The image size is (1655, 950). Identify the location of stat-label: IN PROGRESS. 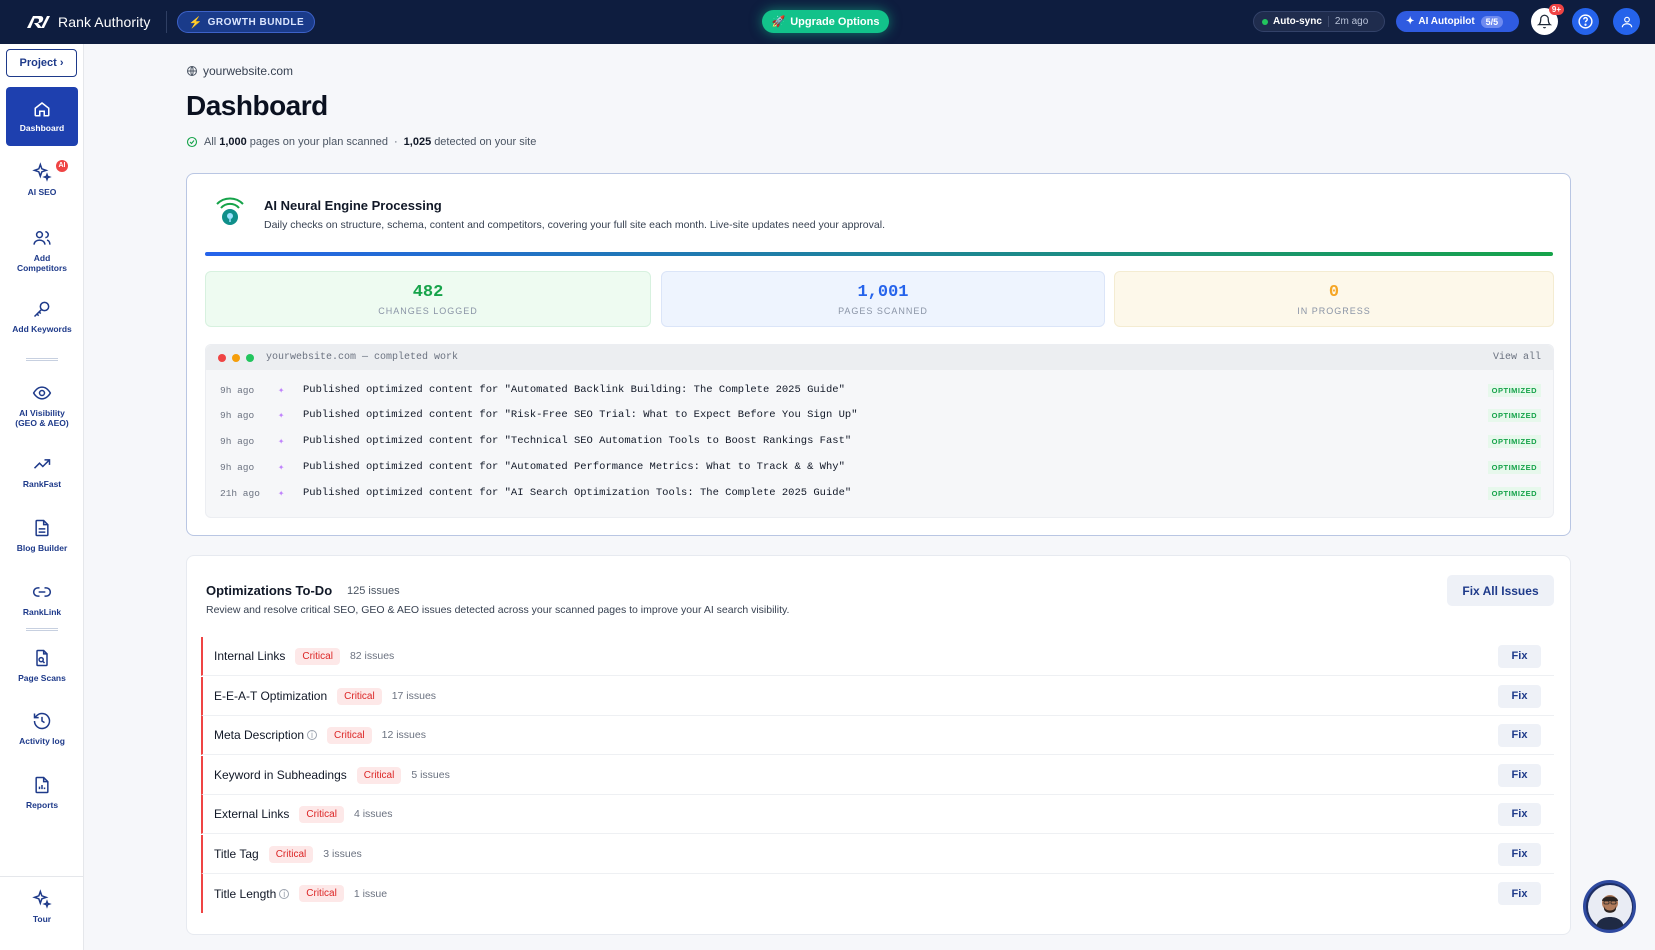
(1334, 310).